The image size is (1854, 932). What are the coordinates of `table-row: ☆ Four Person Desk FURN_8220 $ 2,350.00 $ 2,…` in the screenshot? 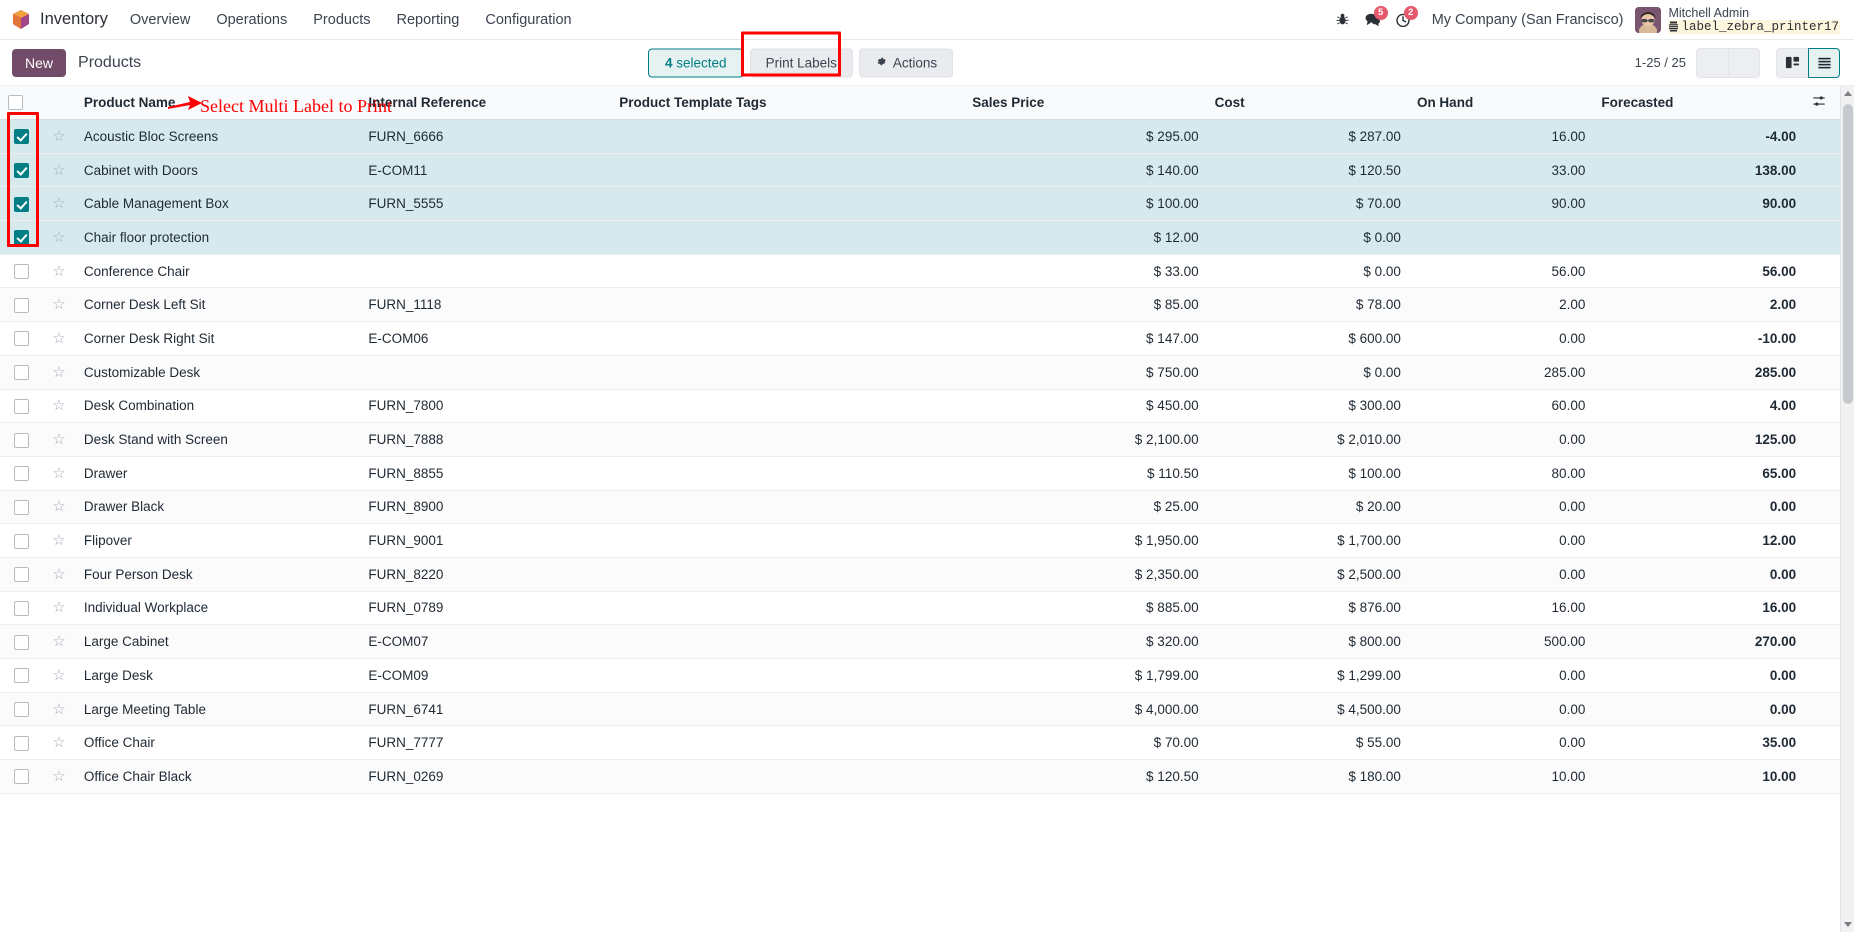 It's located at (920, 574).